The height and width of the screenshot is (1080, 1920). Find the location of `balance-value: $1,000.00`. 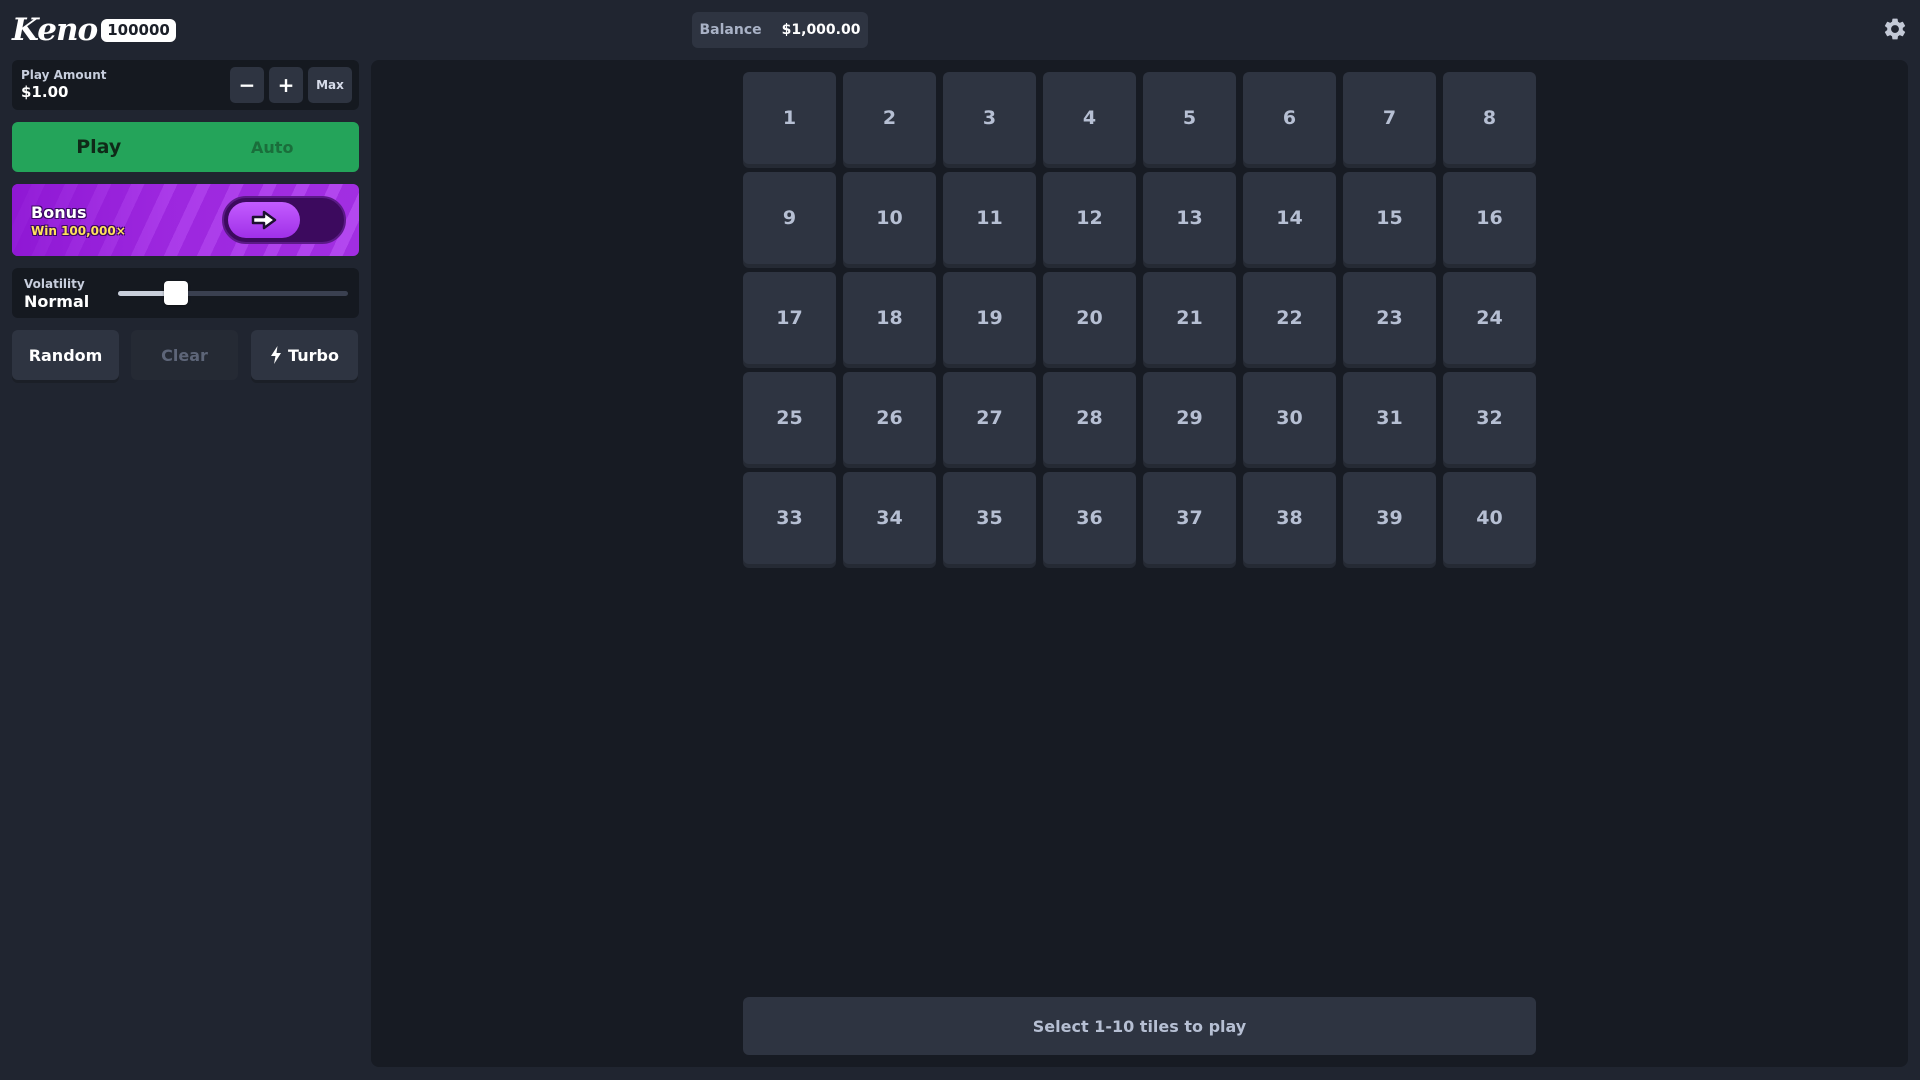

balance-value: $1,000.00 is located at coordinates (821, 30).